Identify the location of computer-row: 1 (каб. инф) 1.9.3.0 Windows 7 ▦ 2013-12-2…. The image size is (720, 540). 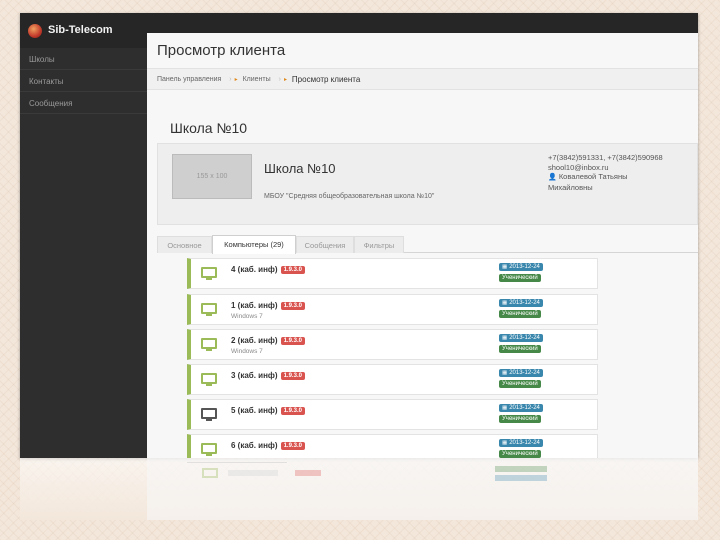
(392, 309).